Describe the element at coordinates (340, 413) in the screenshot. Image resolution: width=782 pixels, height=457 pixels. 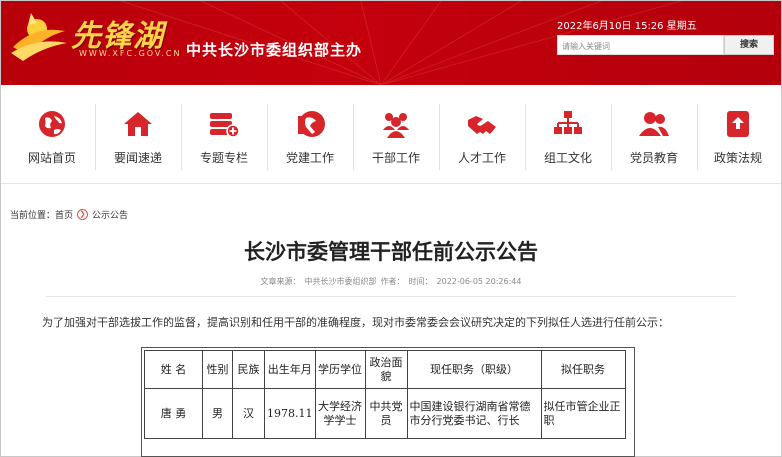
I see `cell-education: 大学经济学学士` at that location.